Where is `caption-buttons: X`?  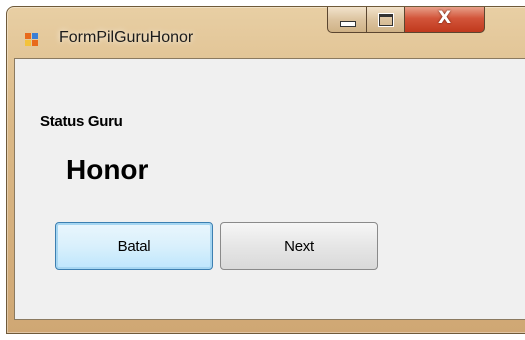
caption-buttons: X is located at coordinates (406, 20).